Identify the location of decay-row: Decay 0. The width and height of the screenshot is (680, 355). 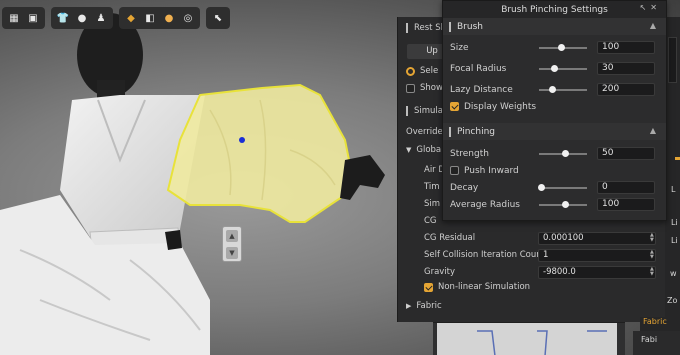
(554, 187).